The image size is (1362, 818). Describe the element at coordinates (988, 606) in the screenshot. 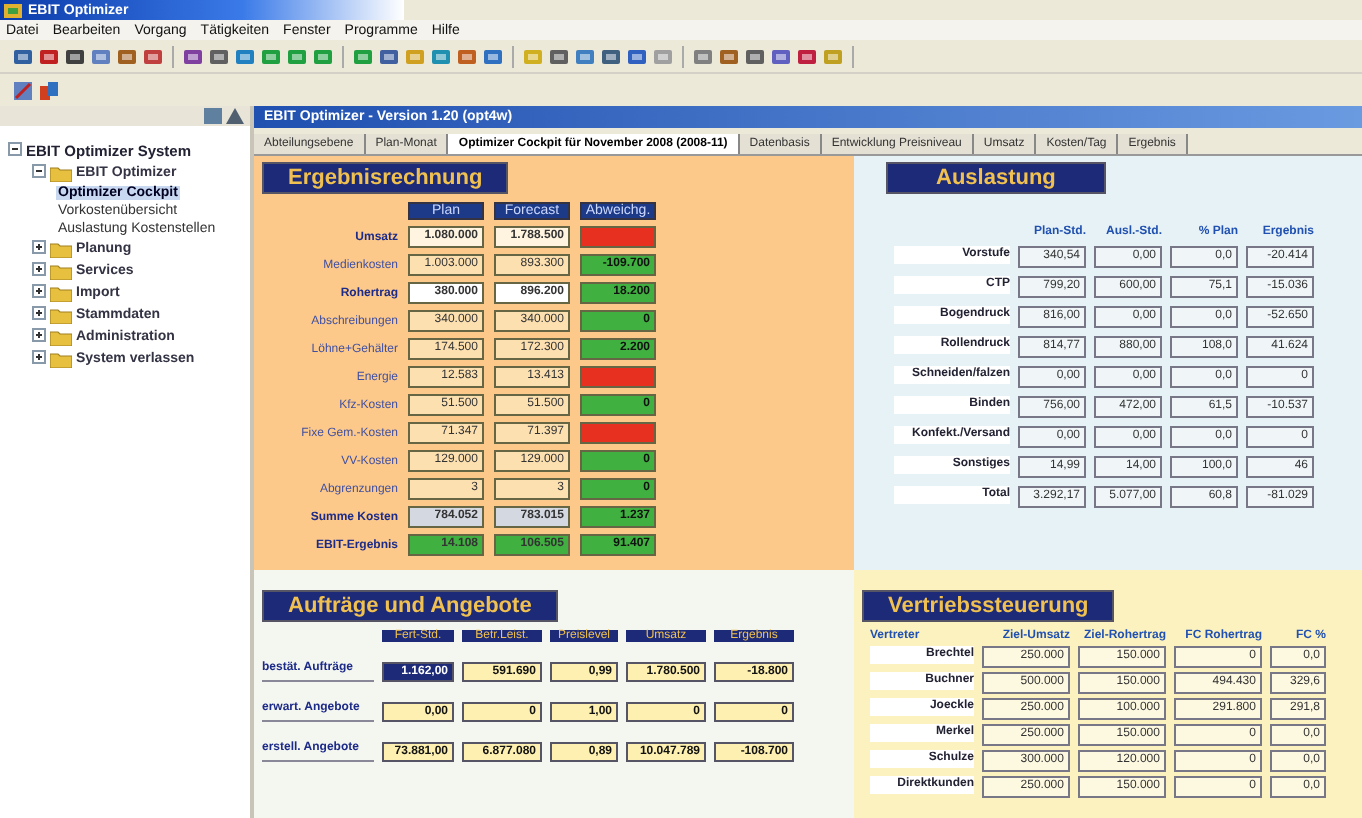

I see `section-title: Vertriebssteuerung` at that location.